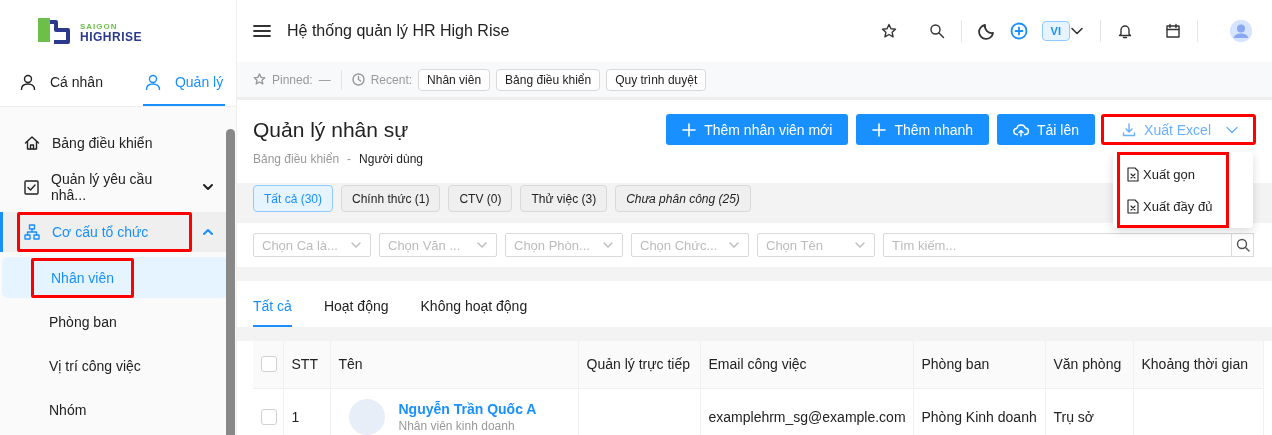  I want to click on table-cell: Phòng Kinh doanh, so click(979, 411).